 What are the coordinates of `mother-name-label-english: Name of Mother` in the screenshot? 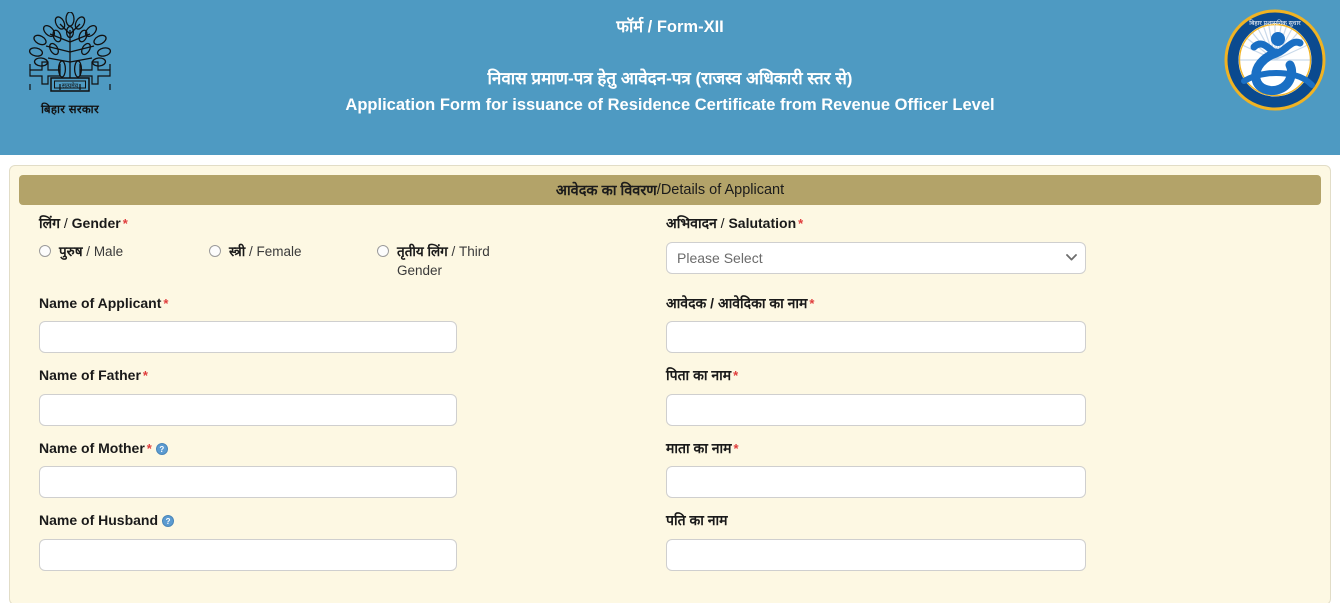 It's located at (92, 447).